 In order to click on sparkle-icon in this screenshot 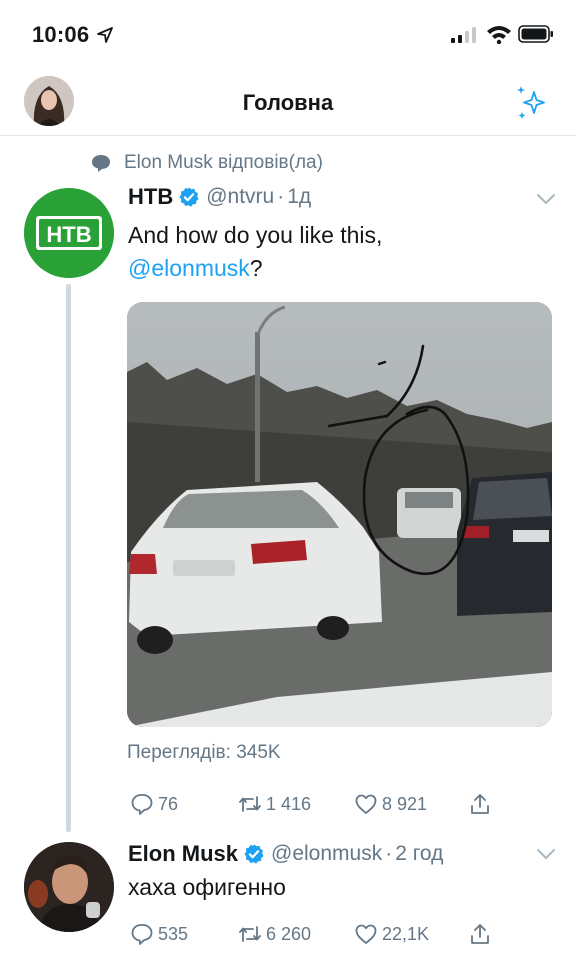, I will do `click(532, 102)`.